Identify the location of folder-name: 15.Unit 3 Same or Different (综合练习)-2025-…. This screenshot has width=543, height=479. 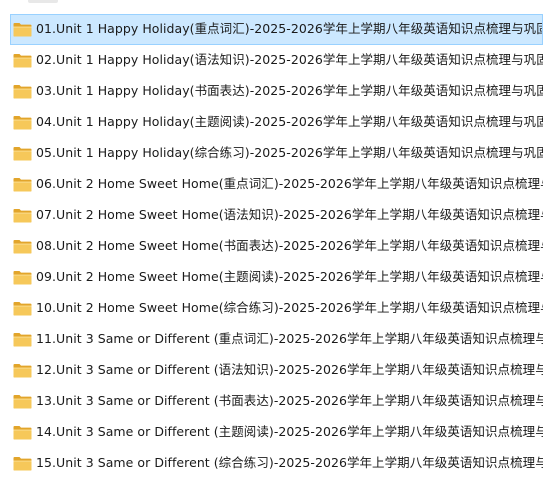
(289, 463).